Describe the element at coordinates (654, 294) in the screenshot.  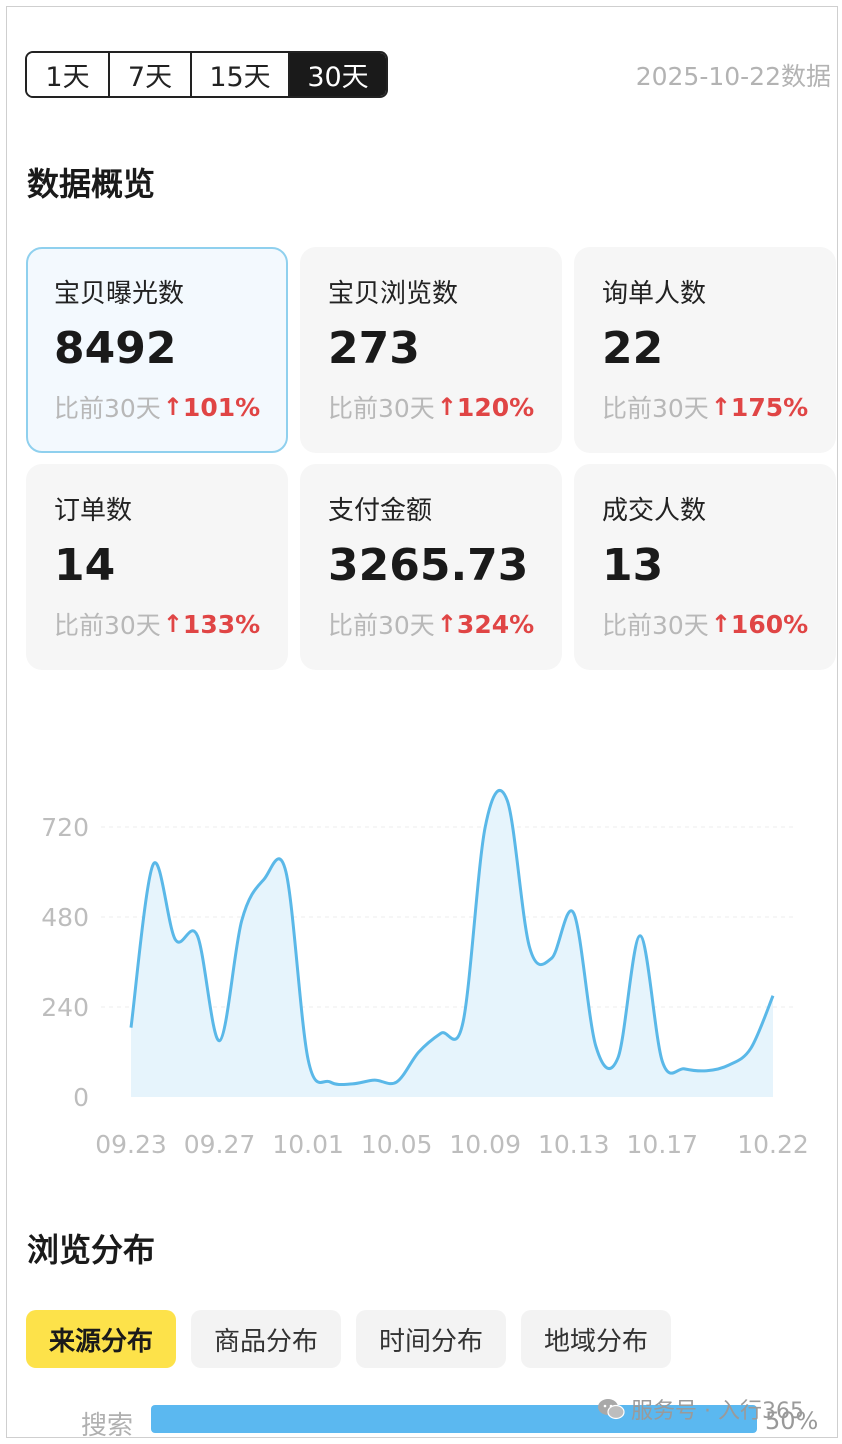
I see `metric-label: 询单人数` at that location.